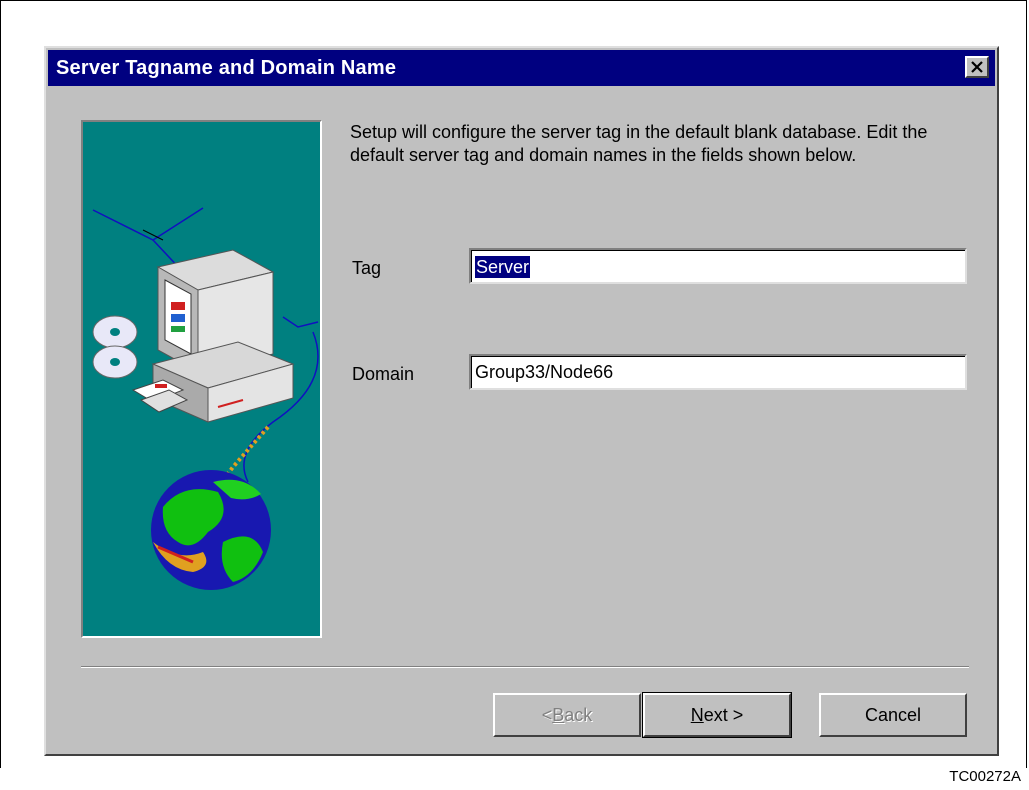 The height and width of the screenshot is (790, 1029). I want to click on close-icon, so click(977, 67).